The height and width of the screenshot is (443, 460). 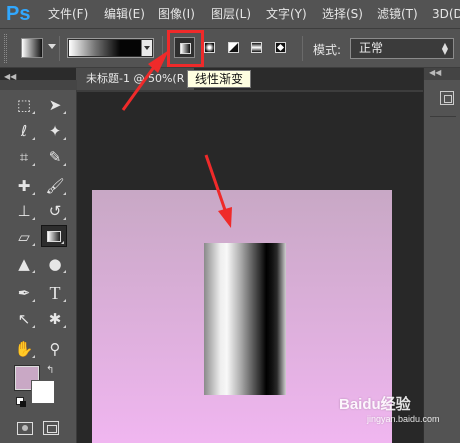 I want to click on annotation-arrows, so click(x=176, y=139).